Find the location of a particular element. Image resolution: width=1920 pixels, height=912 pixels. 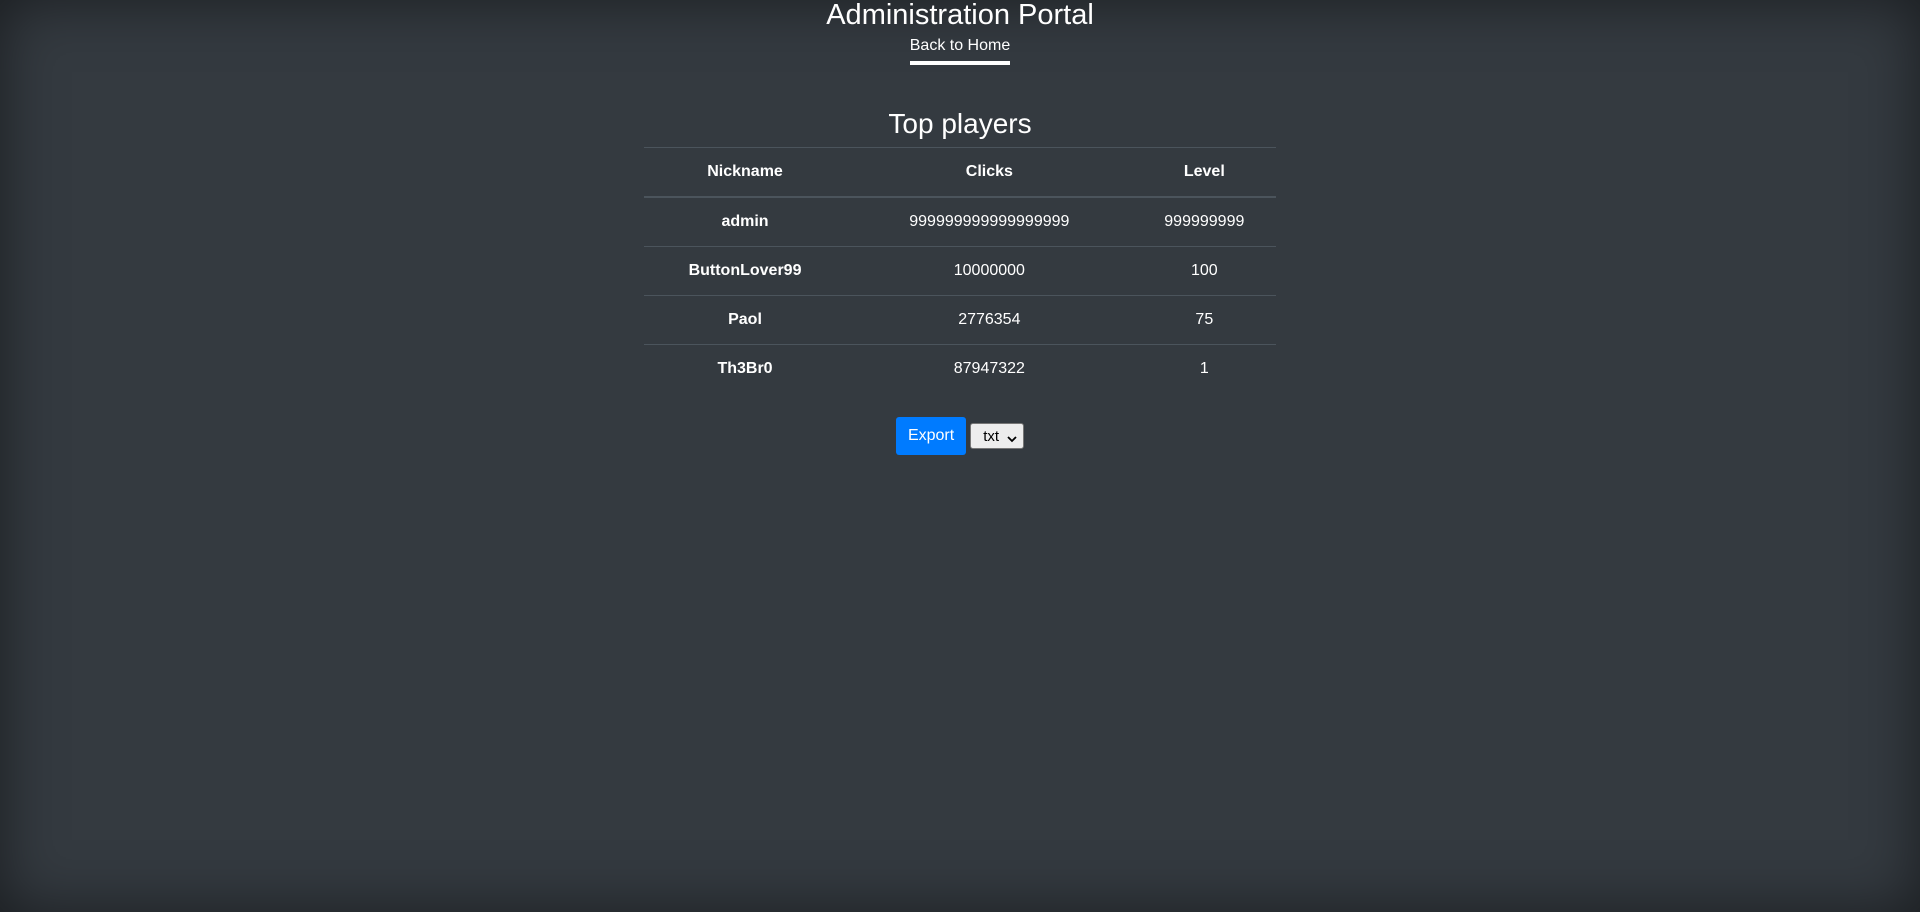

column-header-nickname: Nickname is located at coordinates (745, 172).